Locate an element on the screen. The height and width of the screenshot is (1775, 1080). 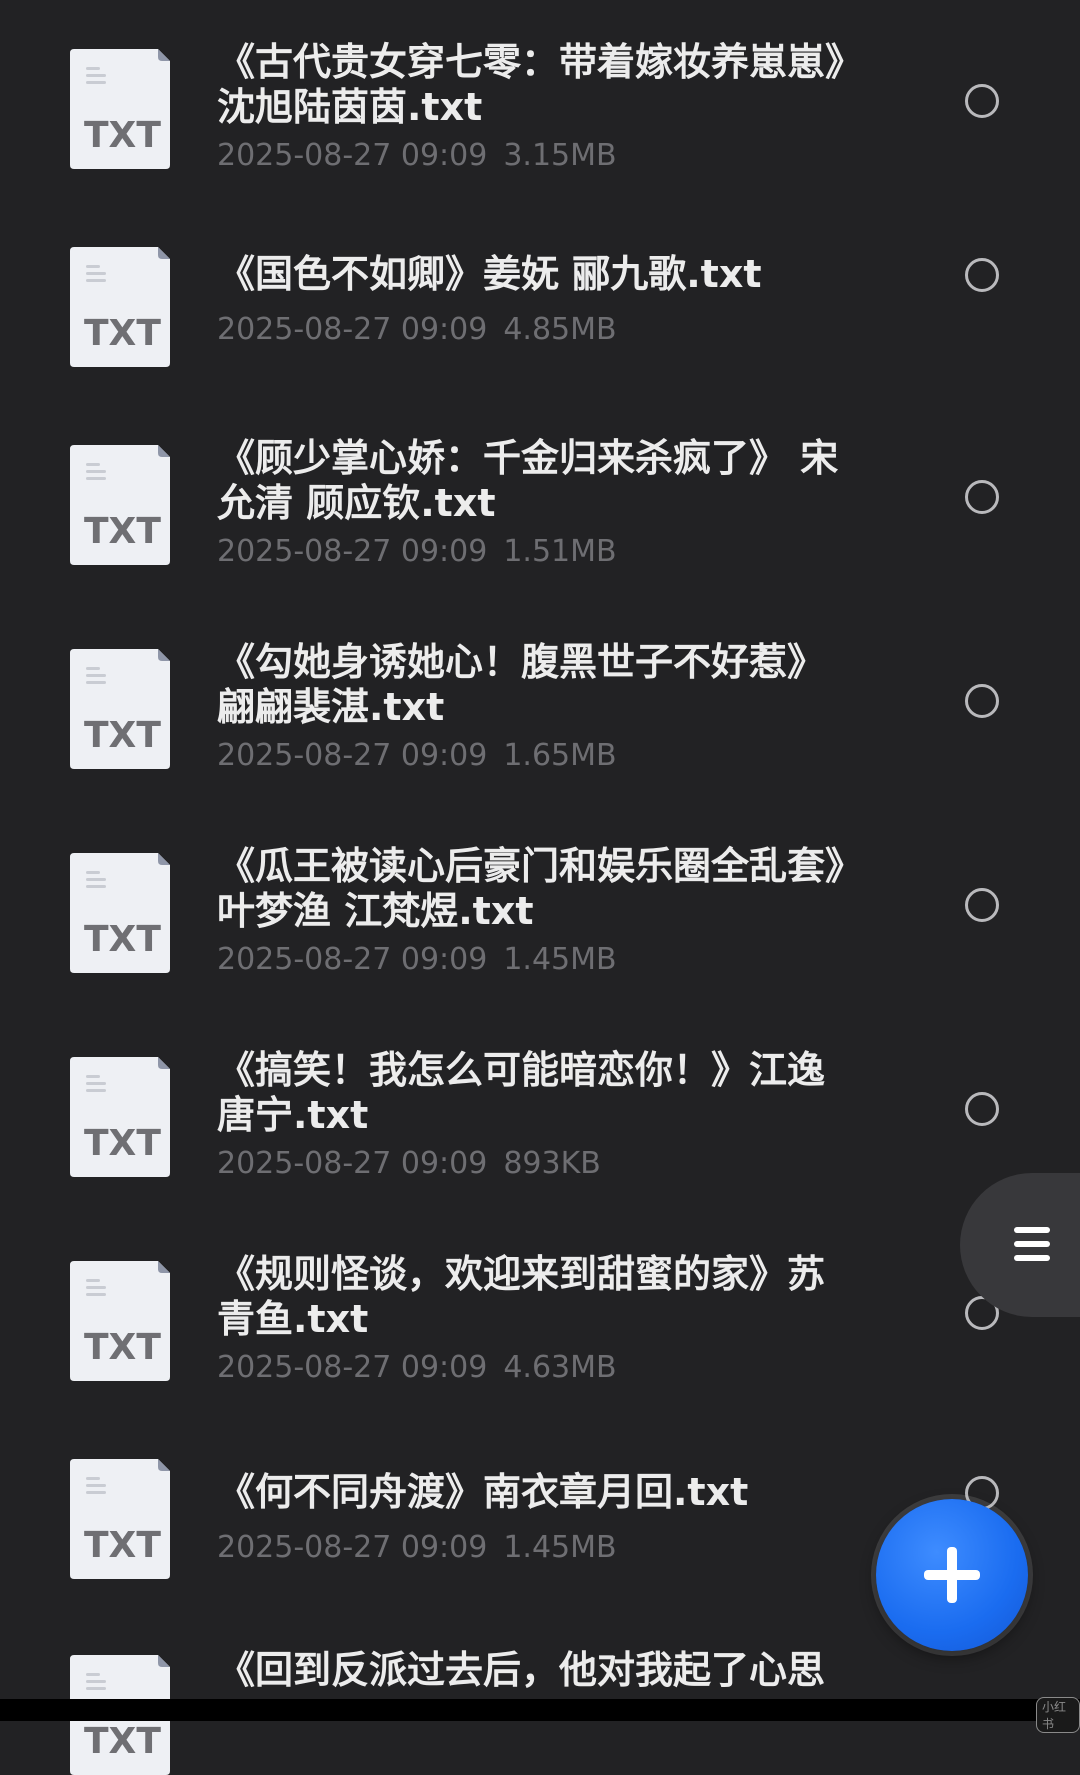
file-meta: 2025-08-27 09:09 1.51MB is located at coordinates (417, 552).